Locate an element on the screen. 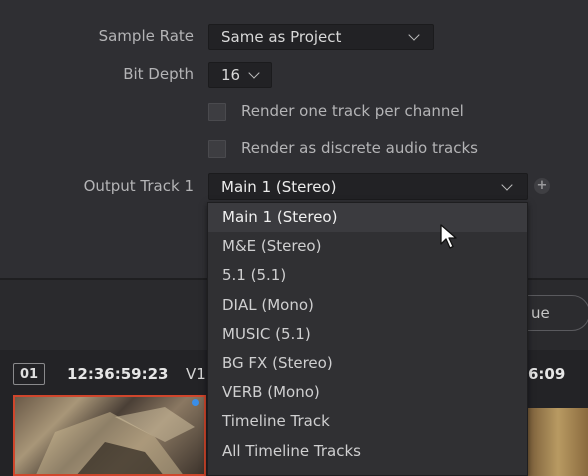  sample-rate-label: Sample Rate is located at coordinates (146, 36).